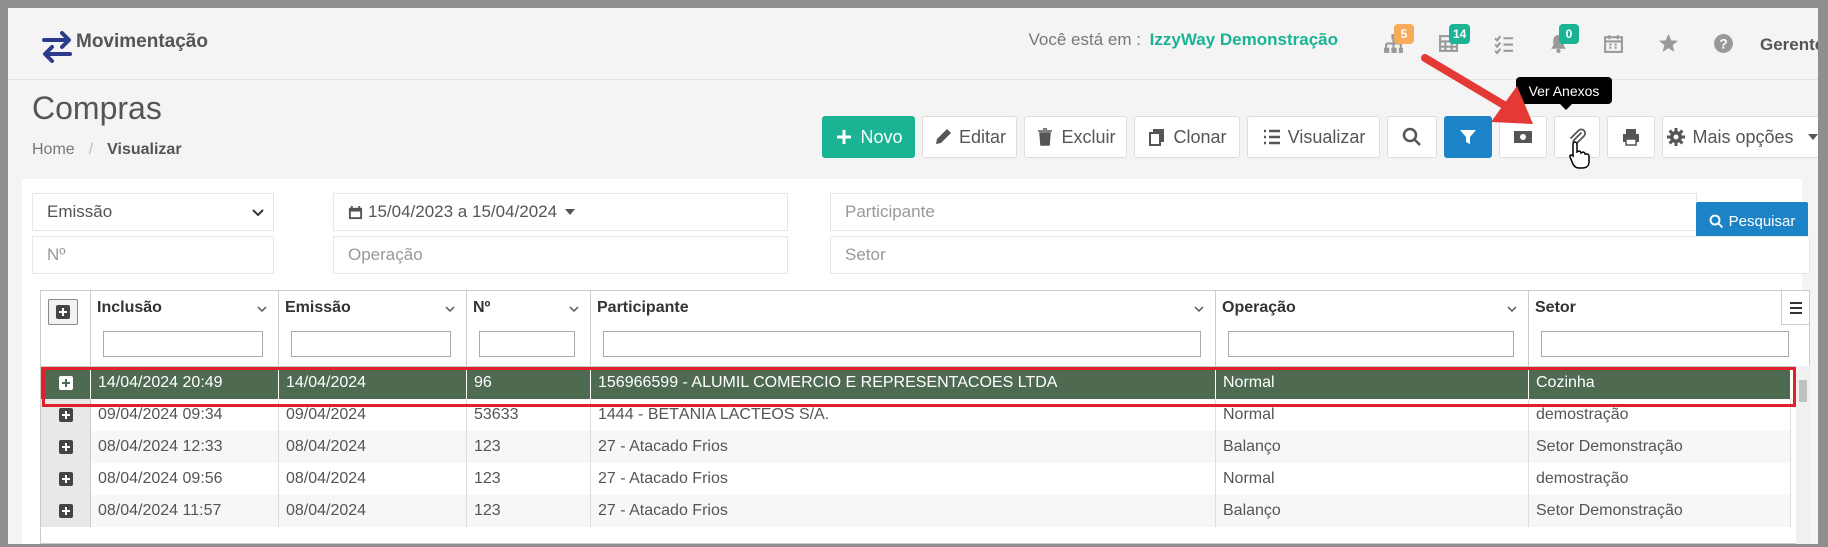 The image size is (1828, 547). I want to click on location-label: Você está em :, so click(1084, 39).